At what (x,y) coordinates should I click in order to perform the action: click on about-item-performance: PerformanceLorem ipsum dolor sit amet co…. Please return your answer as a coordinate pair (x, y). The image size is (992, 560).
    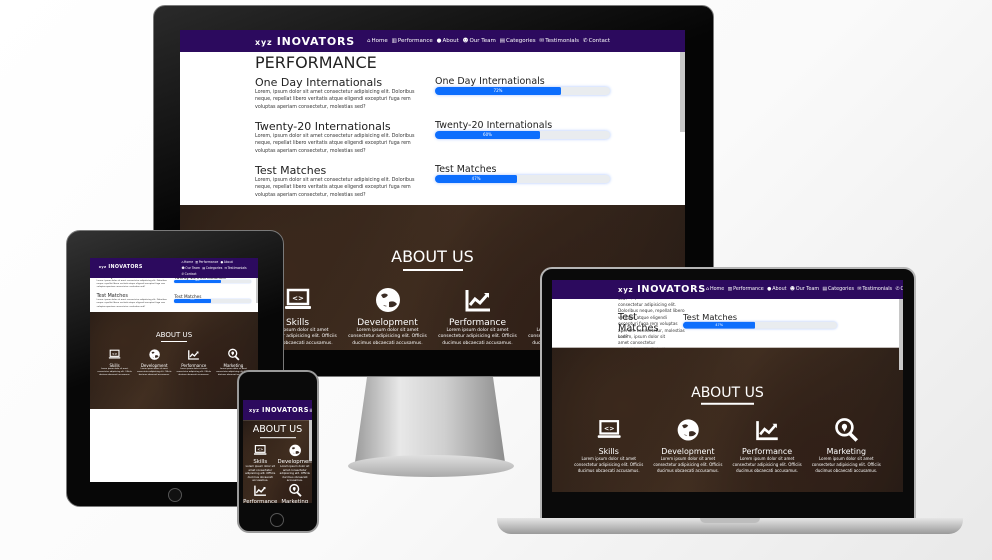
    Looking at the image, I should click on (767, 445).